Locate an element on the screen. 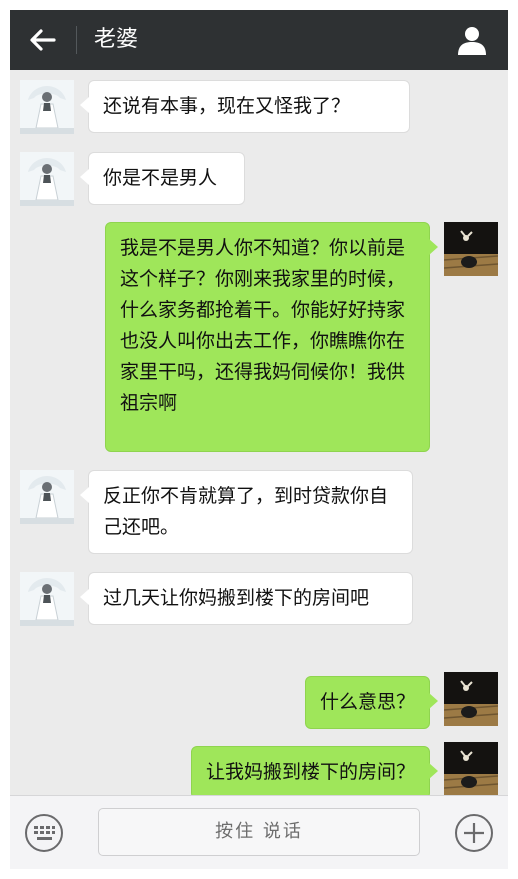  keyboard-toggle-button is located at coordinates (44, 833).